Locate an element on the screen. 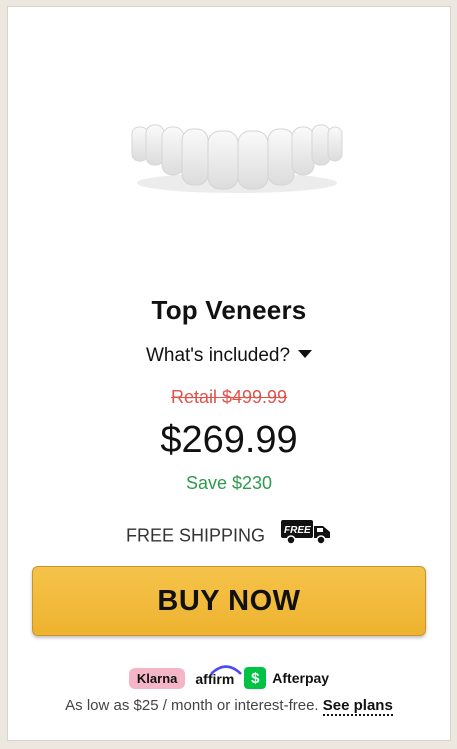 The image size is (457, 749). klarna-logo: Klarna is located at coordinates (157, 678).